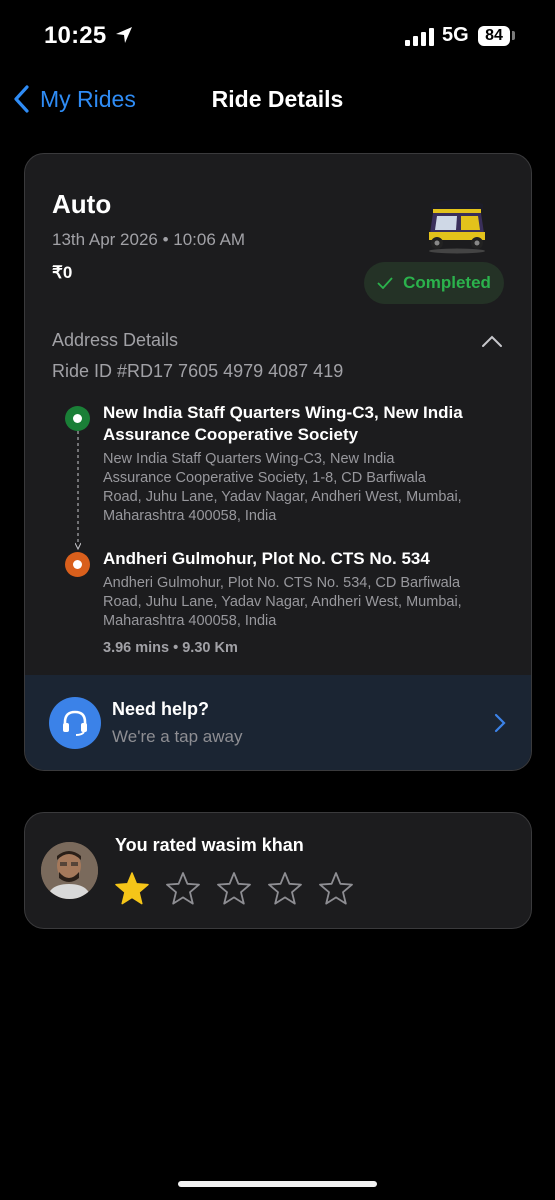 The width and height of the screenshot is (555, 1200). I want to click on status-label: Completed, so click(447, 282).